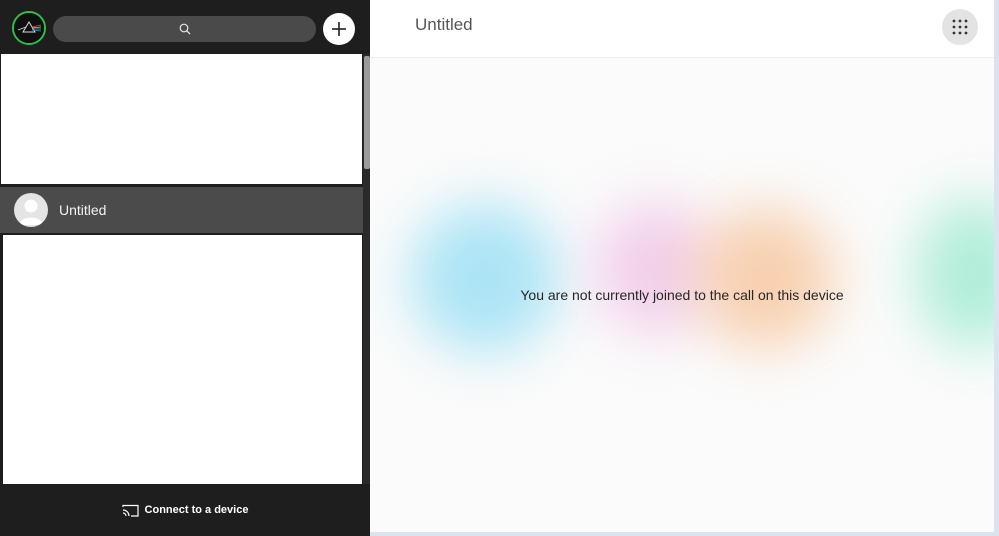 The image size is (999, 536). Describe the element at coordinates (765, 278) in the screenshot. I see `decor-blob-orange` at that location.